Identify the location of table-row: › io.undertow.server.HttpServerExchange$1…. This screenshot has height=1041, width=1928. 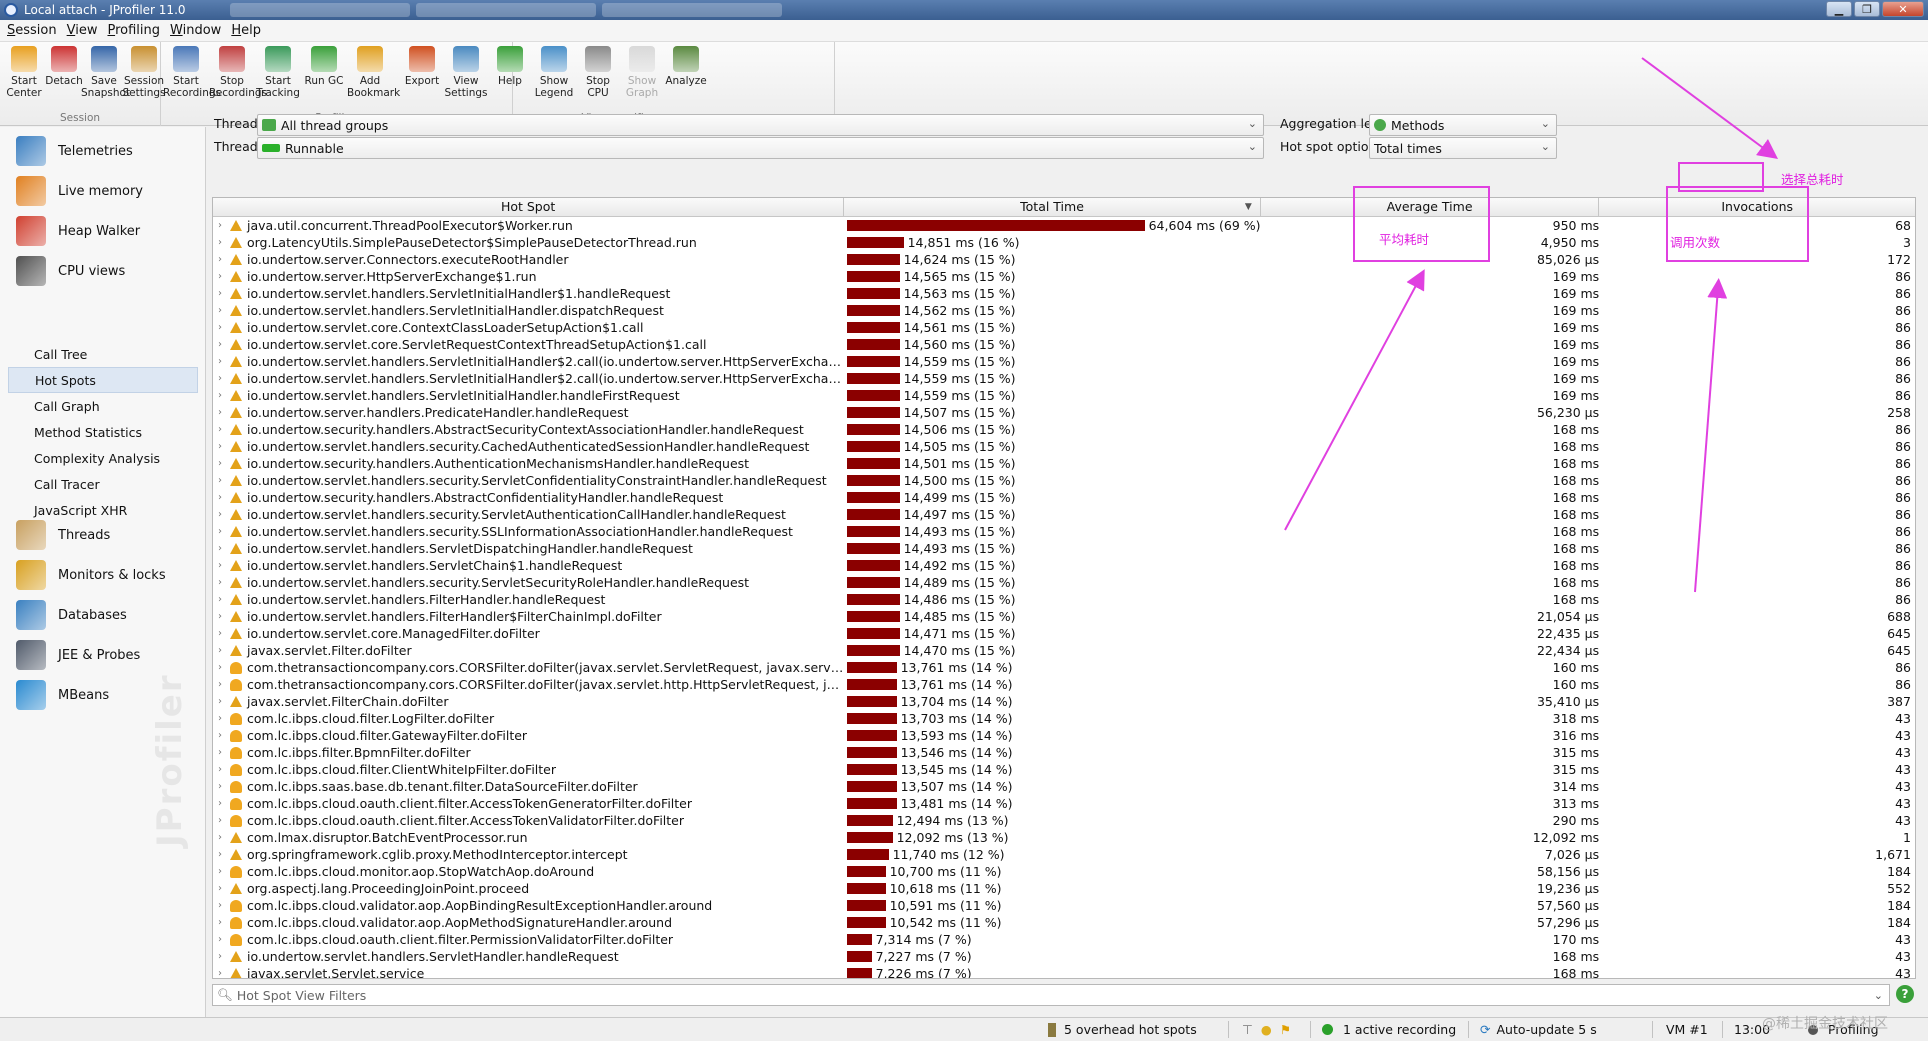
(1064, 276).